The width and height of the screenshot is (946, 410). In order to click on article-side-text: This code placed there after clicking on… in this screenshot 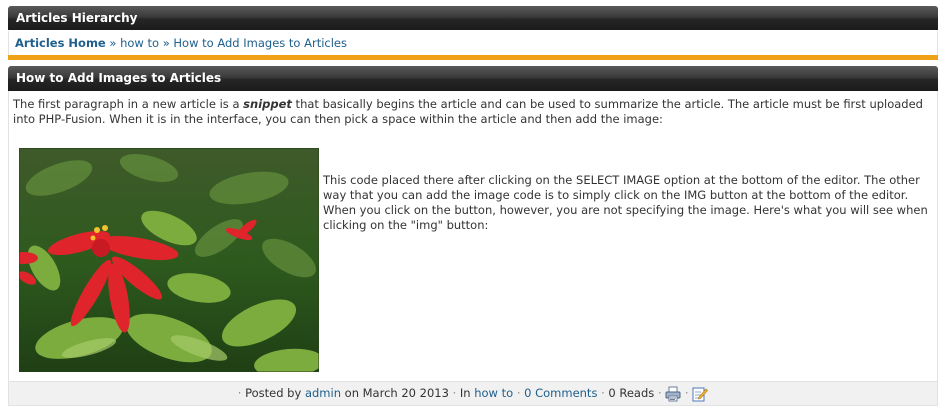, I will do `click(625, 202)`.